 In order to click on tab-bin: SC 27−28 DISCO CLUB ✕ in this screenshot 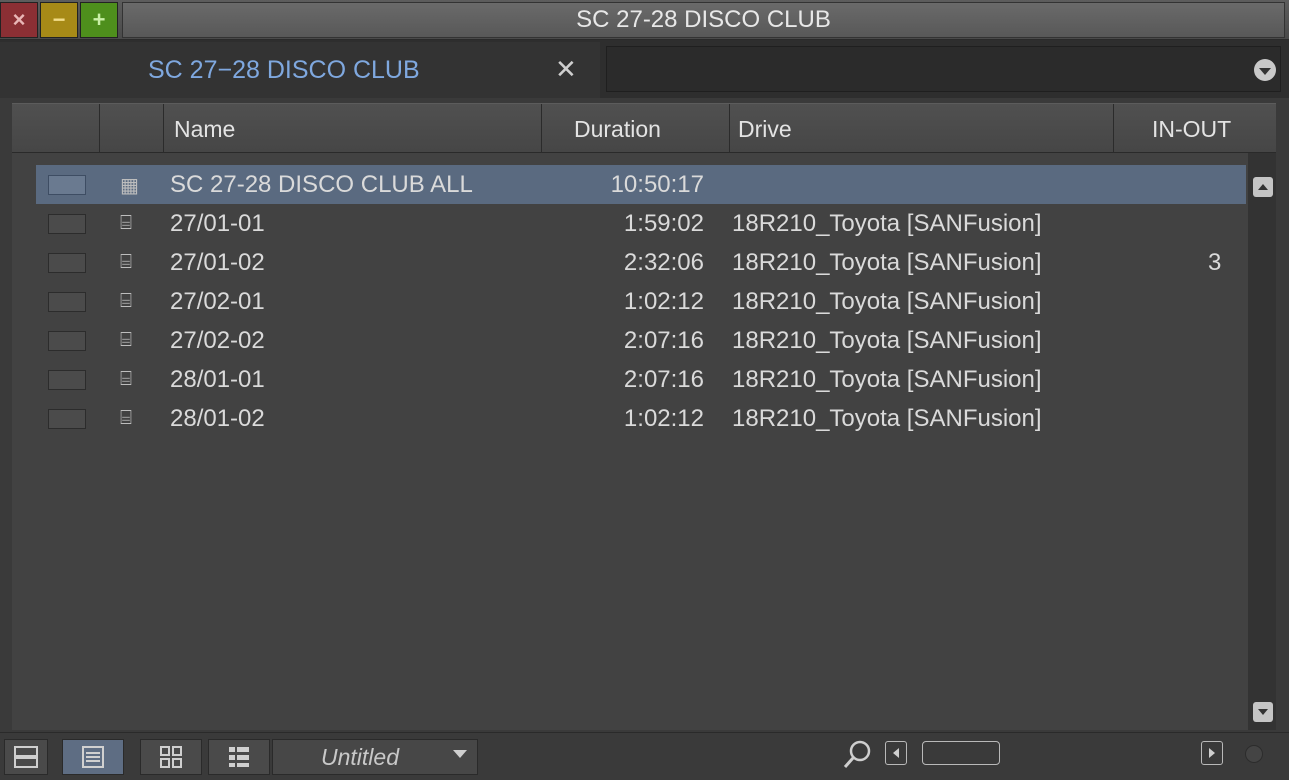, I will do `click(300, 70)`.